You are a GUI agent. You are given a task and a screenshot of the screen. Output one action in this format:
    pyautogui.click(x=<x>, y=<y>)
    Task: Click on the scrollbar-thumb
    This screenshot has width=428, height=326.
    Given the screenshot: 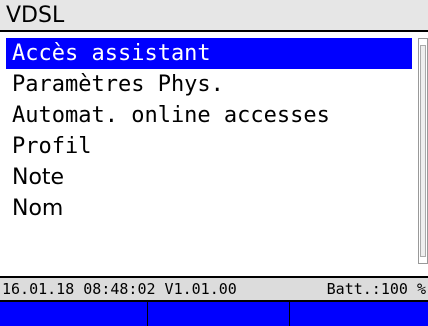 What is the action you would take?
    pyautogui.click(x=423, y=151)
    